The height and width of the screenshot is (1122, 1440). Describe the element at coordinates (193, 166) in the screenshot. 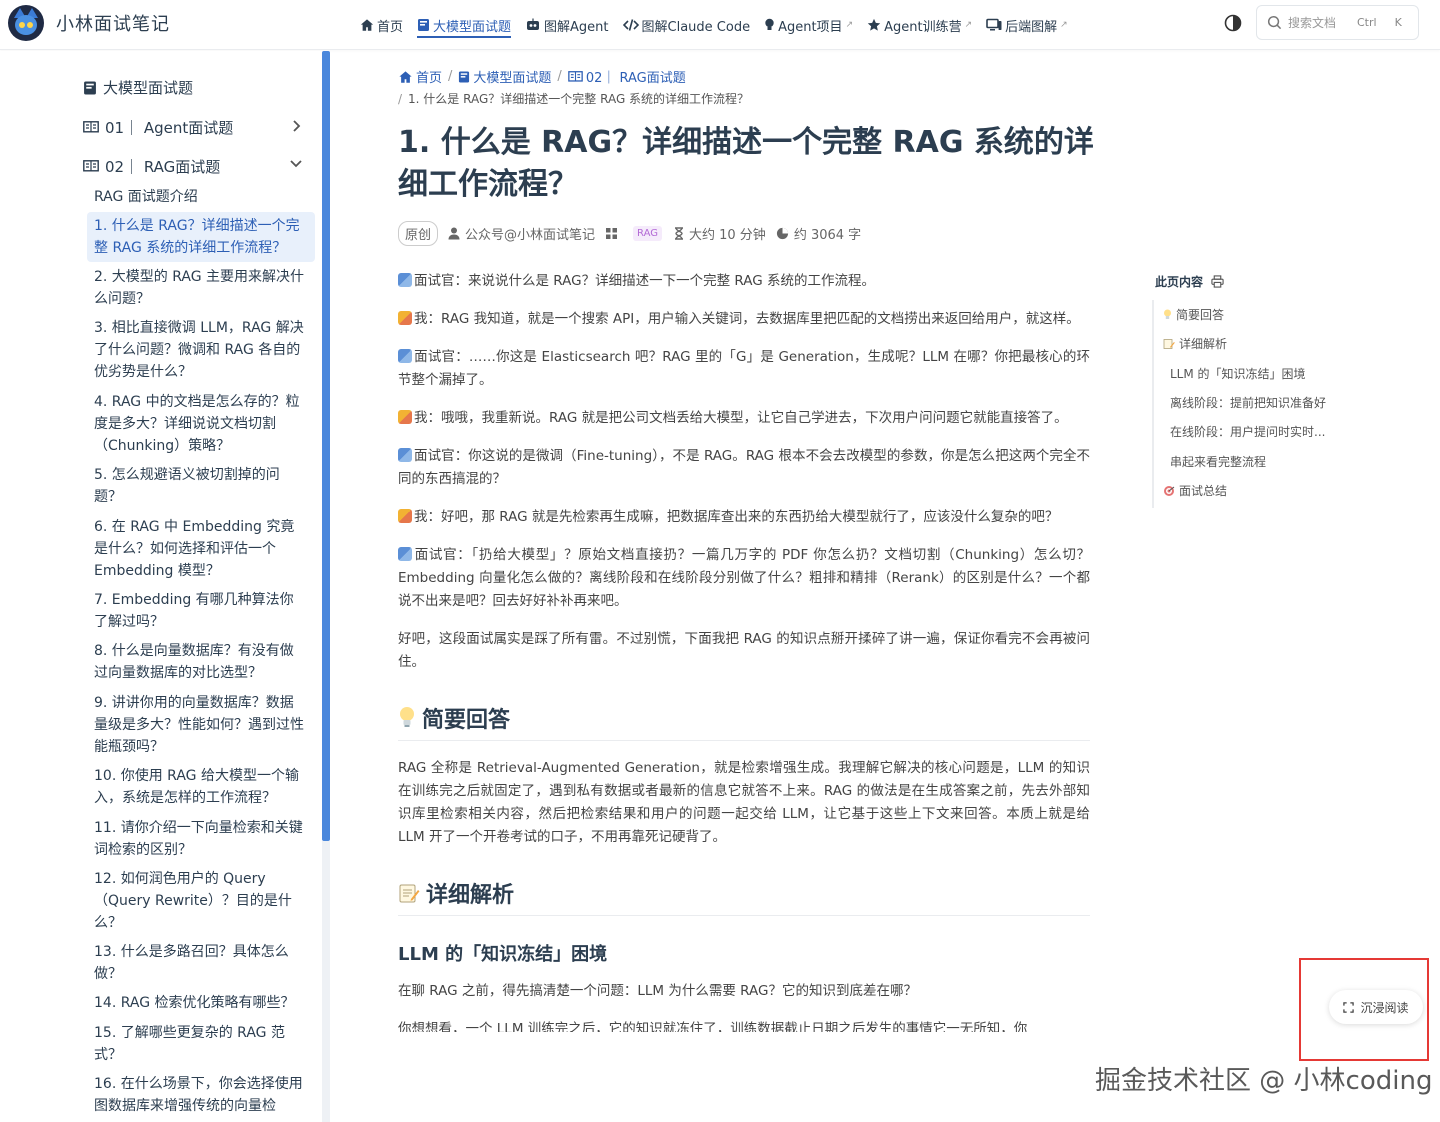

I see `sidebar-section-rag: 02｜ RAG面试题` at that location.